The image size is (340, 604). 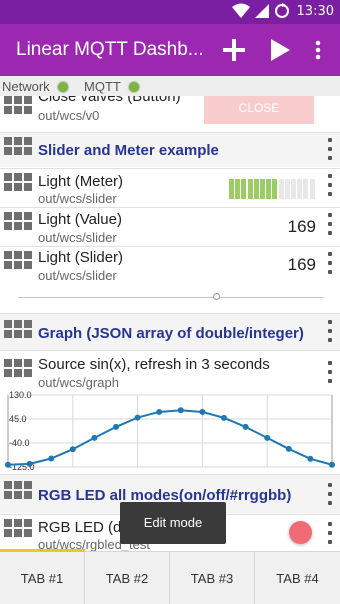 I want to click on play-icon, so click(x=280, y=50).